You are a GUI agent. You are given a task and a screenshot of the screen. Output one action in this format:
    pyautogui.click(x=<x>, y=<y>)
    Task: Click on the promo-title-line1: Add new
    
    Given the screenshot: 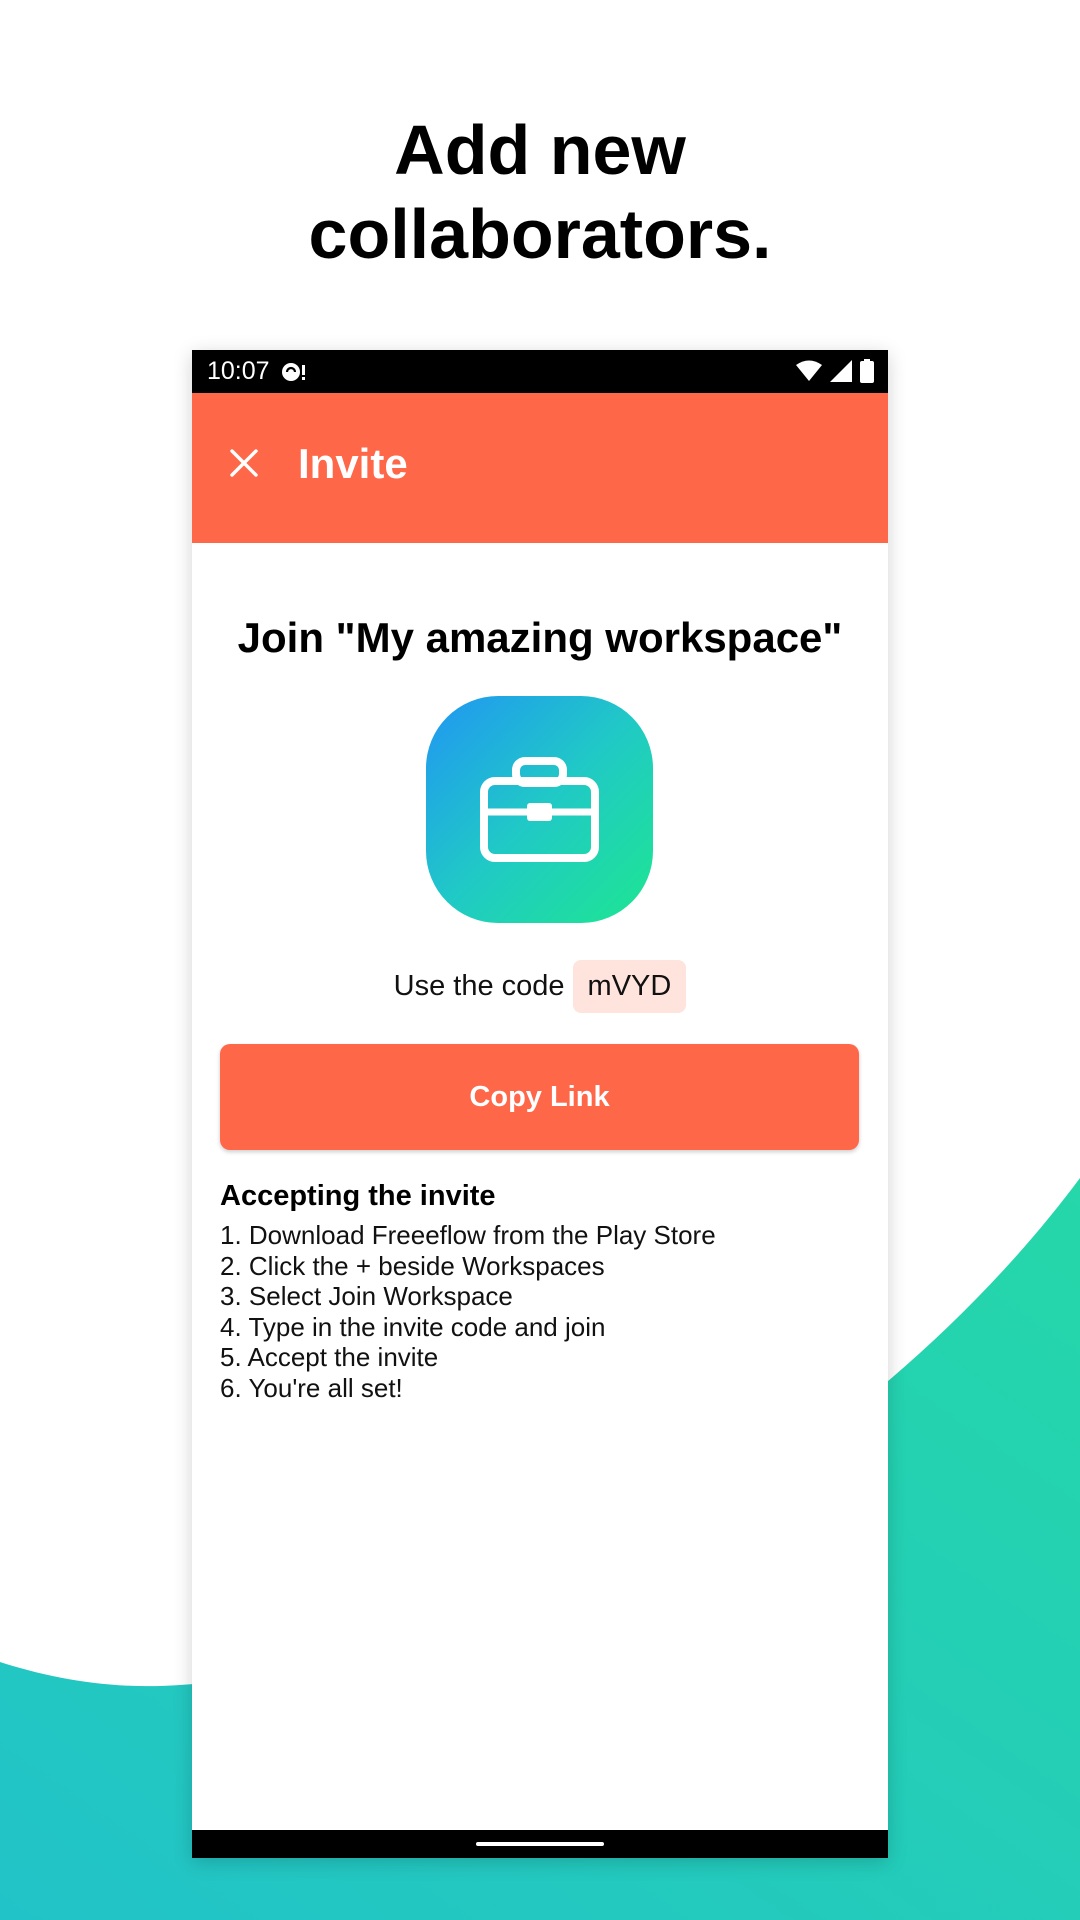 What is the action you would take?
    pyautogui.click(x=540, y=150)
    